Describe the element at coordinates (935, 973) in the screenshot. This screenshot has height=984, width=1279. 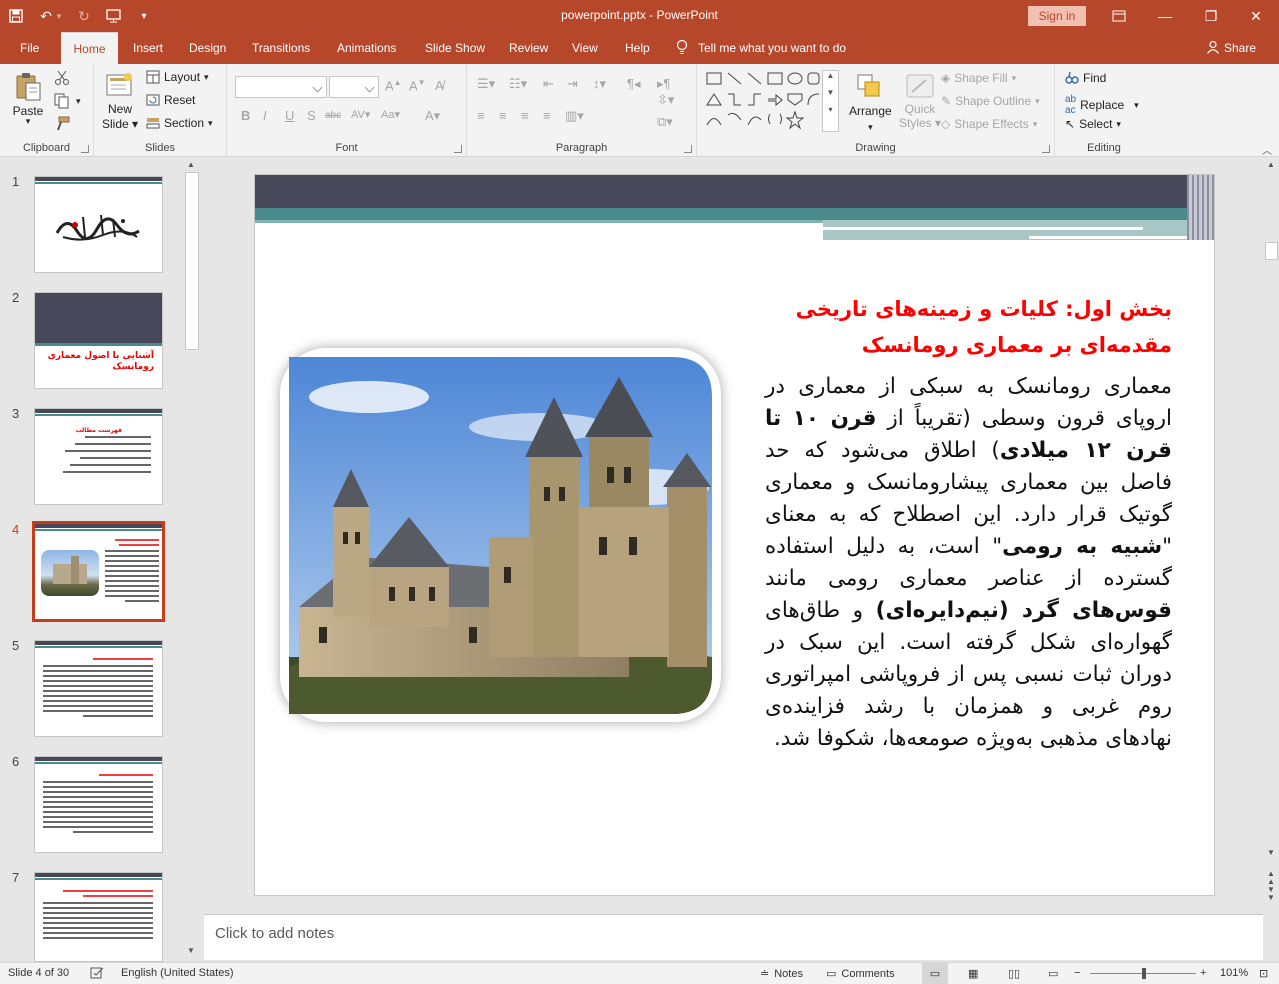
I see `normal-view-icon: ▭` at that location.